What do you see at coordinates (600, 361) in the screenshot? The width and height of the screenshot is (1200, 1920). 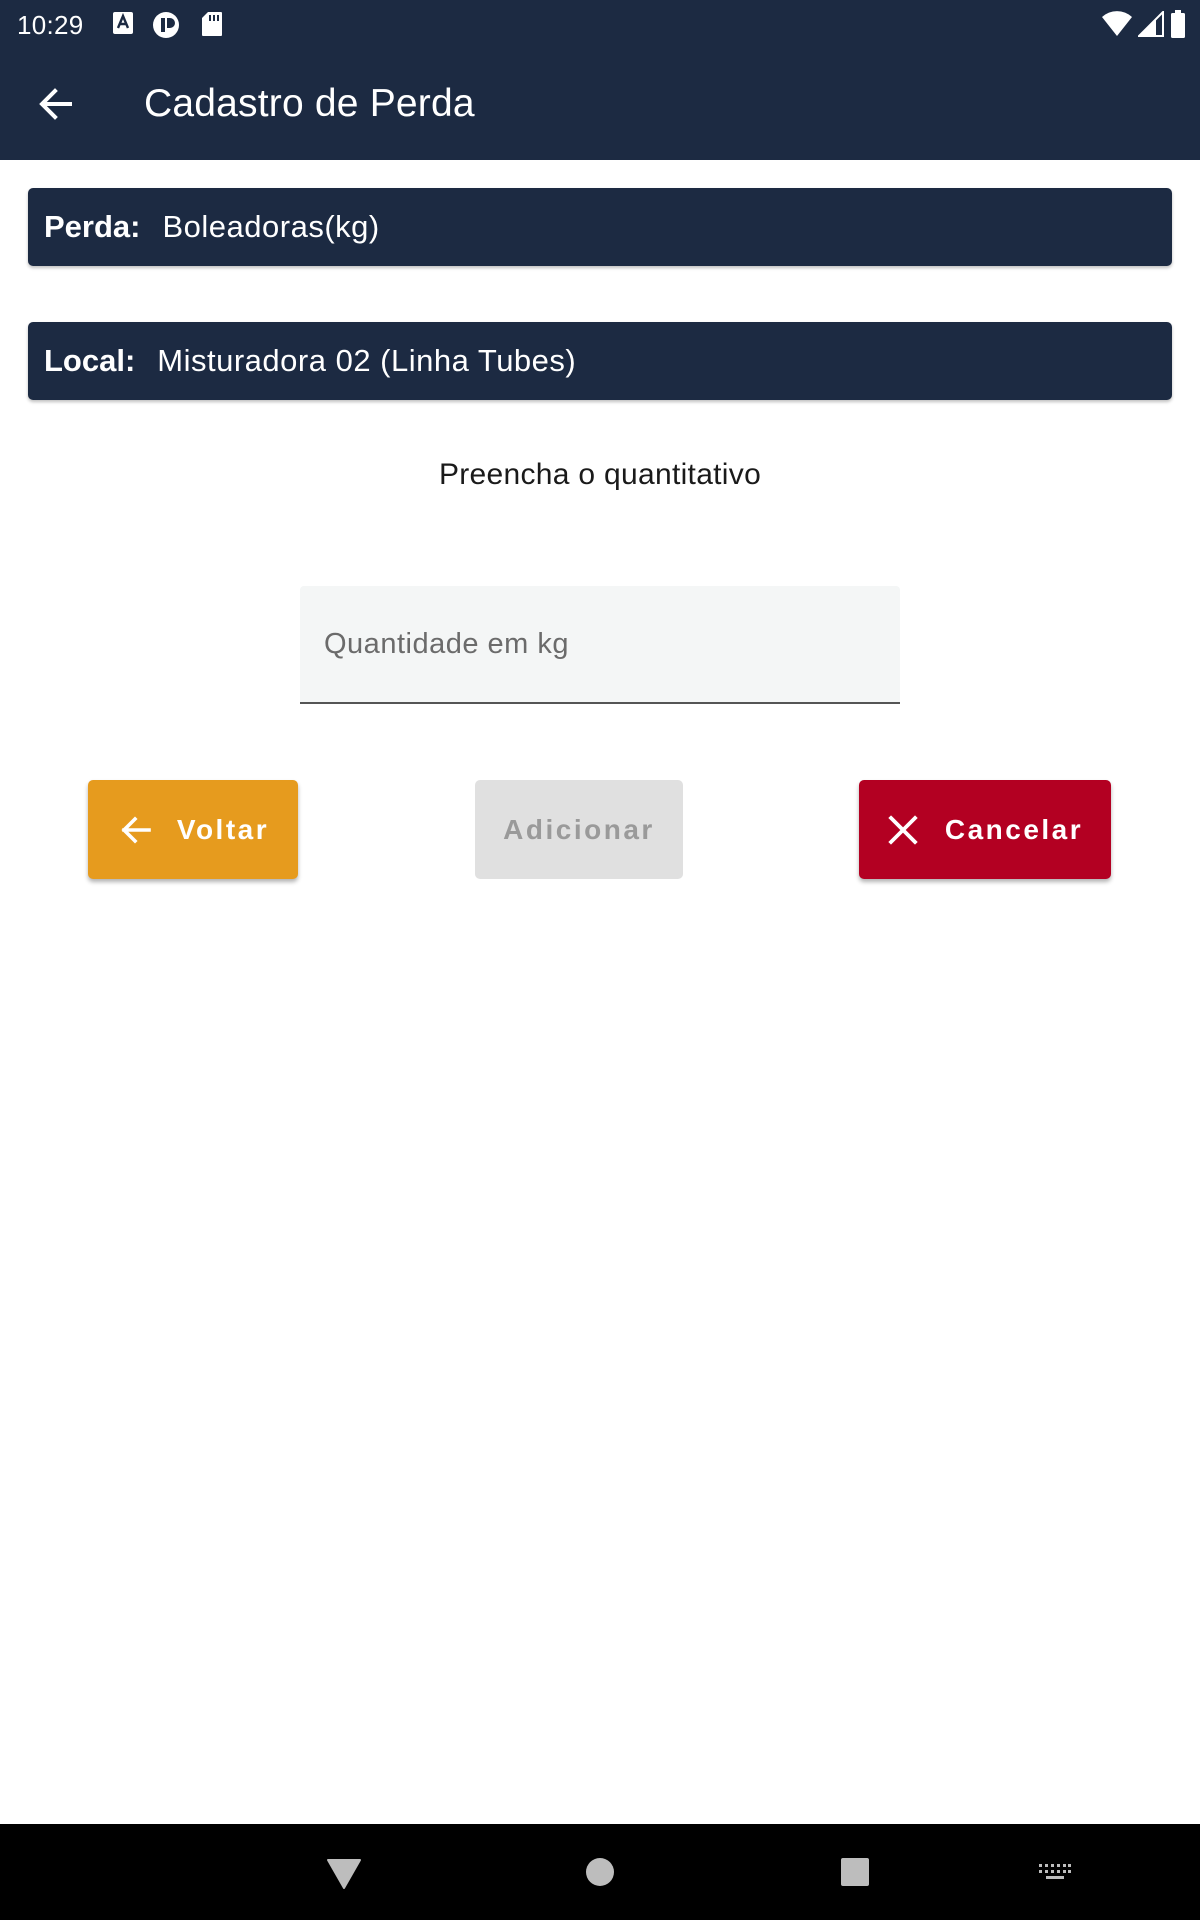 I see `local-info-bar: Local: Misturadora 02 (Linha Tubes)` at bounding box center [600, 361].